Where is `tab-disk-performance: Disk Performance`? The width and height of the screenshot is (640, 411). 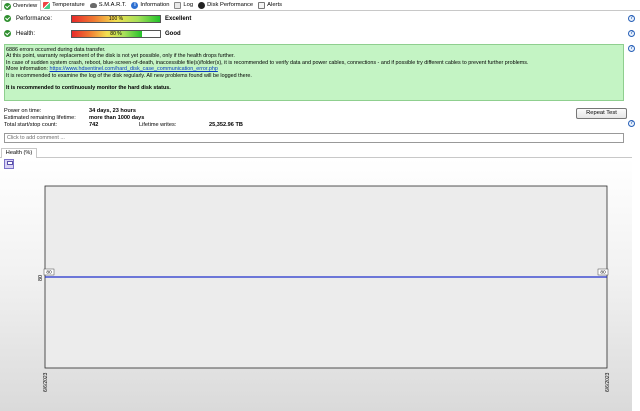 tab-disk-performance: Disk Performance is located at coordinates (226, 5).